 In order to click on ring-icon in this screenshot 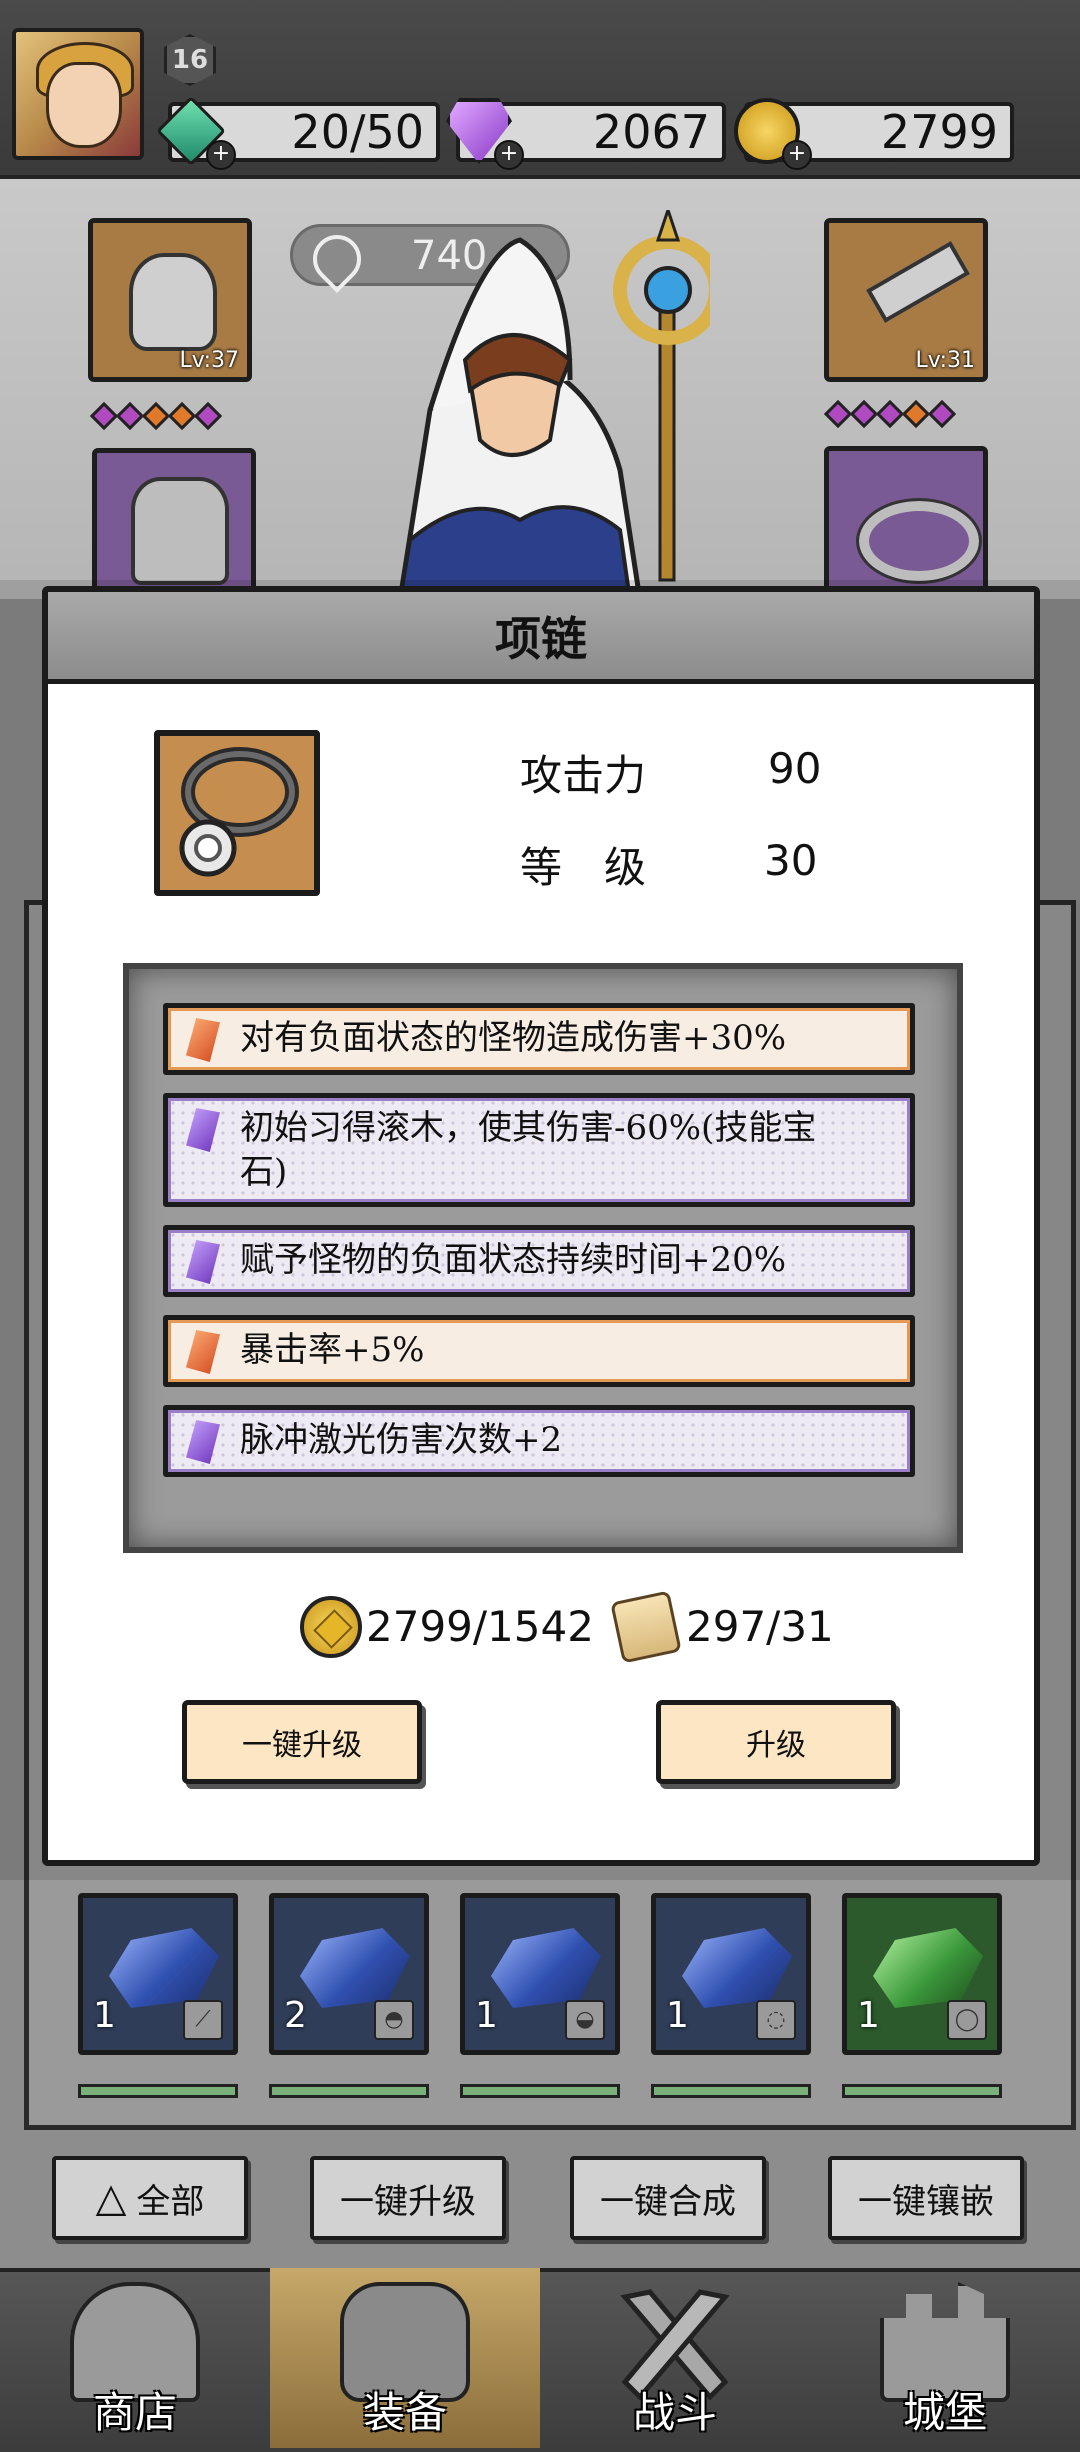, I will do `click(919, 541)`.